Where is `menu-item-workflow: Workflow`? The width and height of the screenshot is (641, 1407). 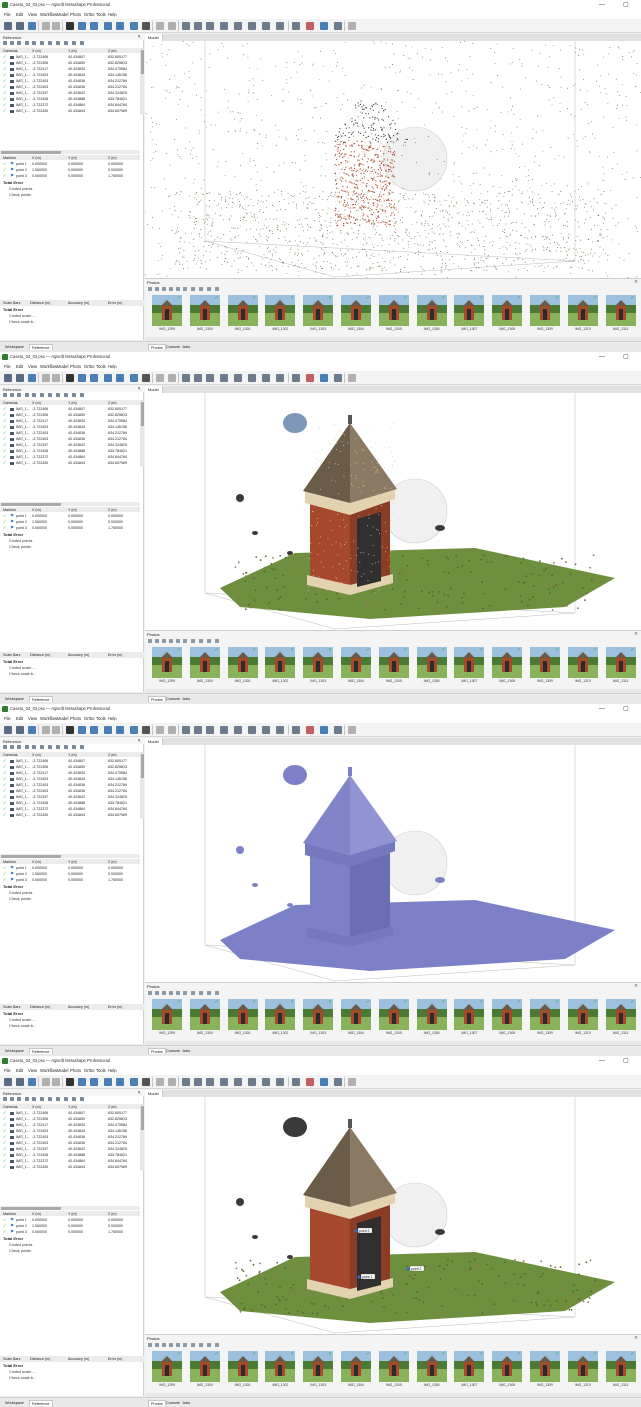 menu-item-workflow: Workflow is located at coordinates (48, 718).